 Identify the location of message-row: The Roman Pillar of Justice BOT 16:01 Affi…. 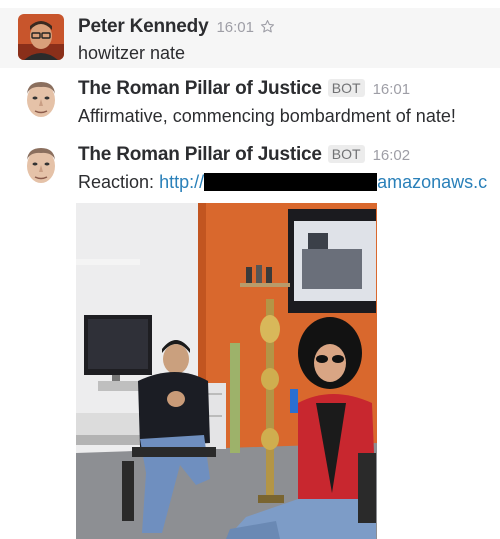
(250, 101).